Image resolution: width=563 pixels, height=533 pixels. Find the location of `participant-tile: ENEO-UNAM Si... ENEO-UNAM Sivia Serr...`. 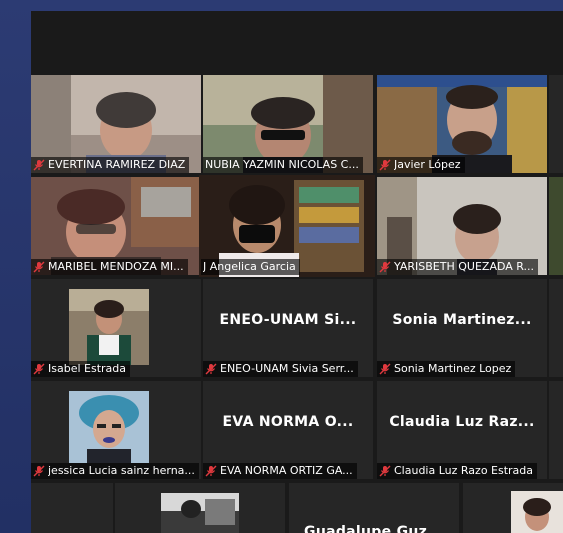

participant-tile: ENEO-UNAM Si... ENEO-UNAM Sivia Serr... is located at coordinates (288, 328).